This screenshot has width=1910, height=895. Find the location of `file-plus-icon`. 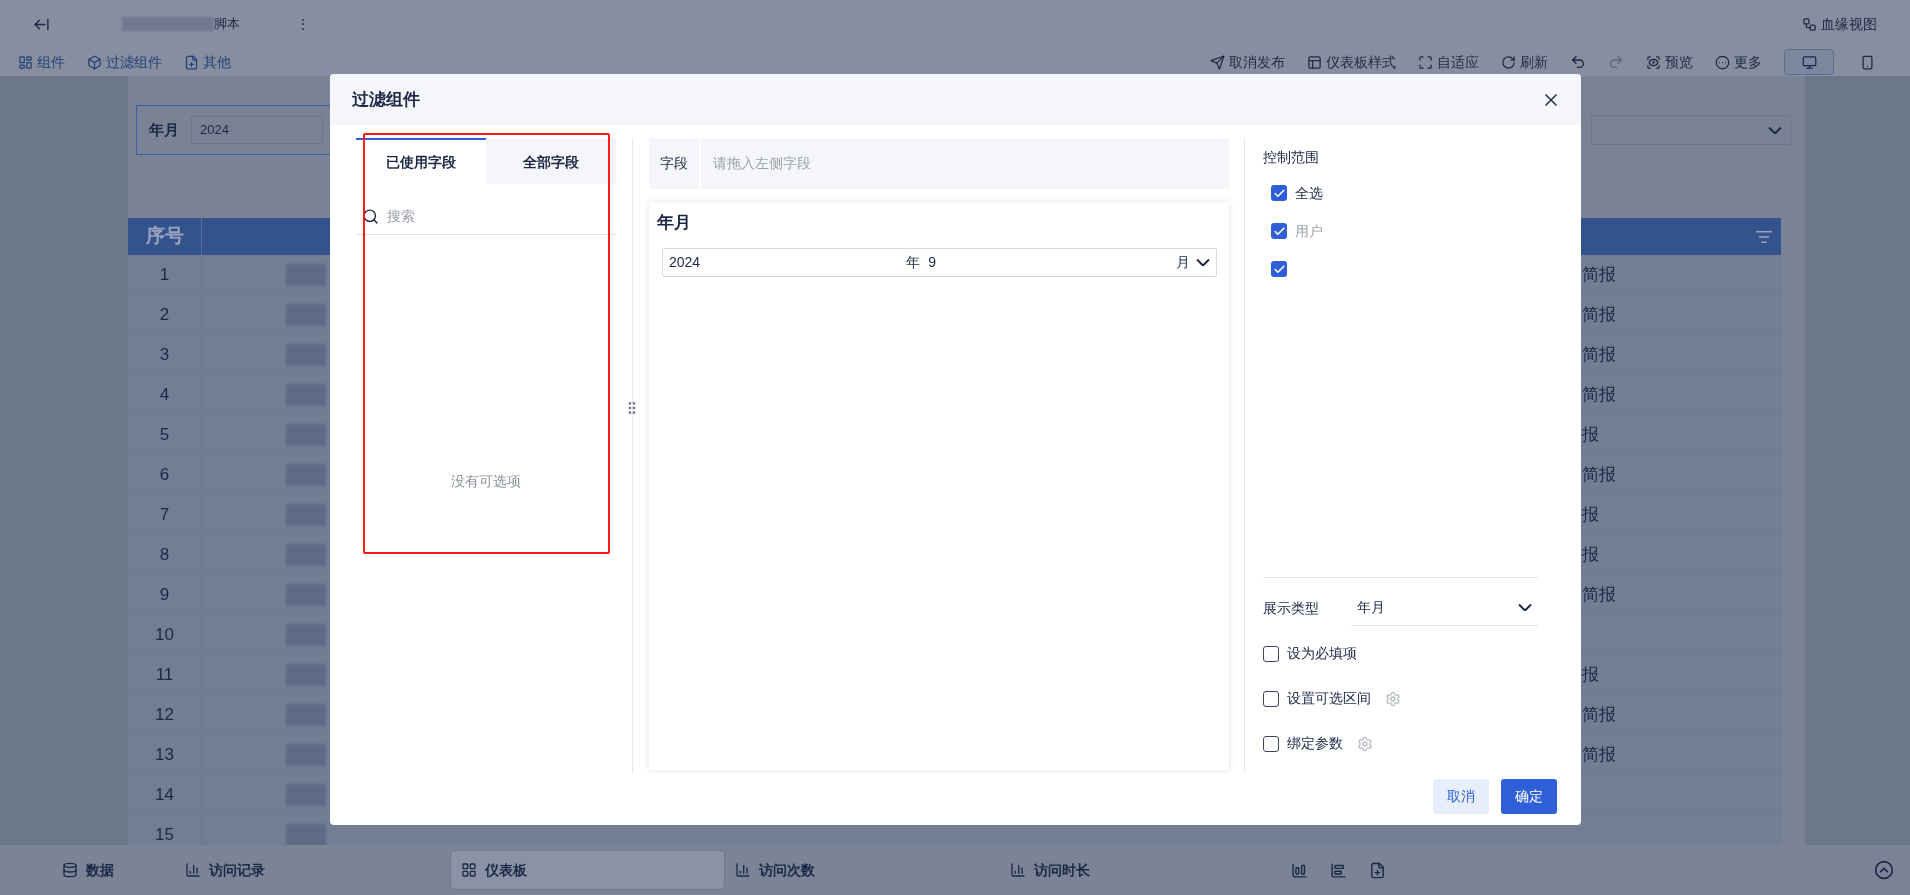

file-plus-icon is located at coordinates (191, 62).